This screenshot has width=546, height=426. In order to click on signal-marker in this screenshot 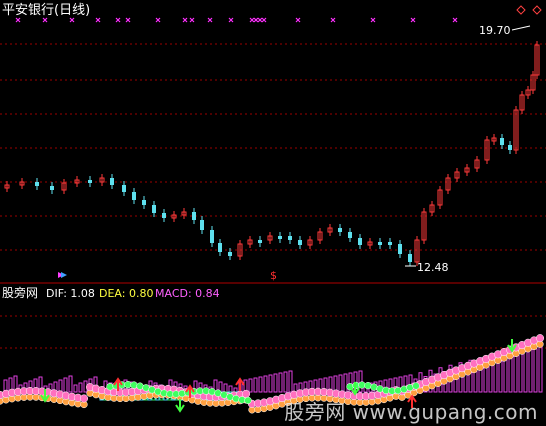, I will do `click(64, 275)`.